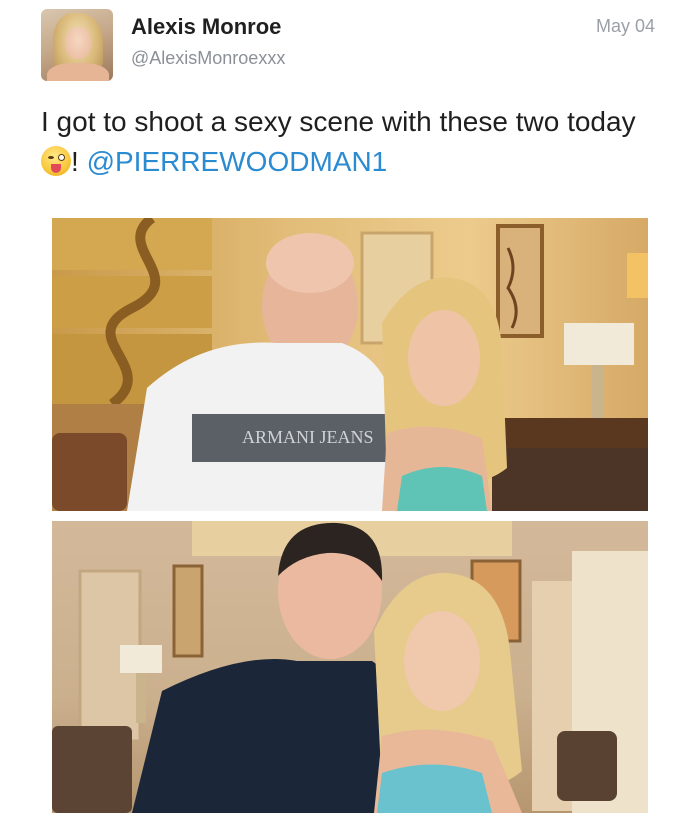 The height and width of the screenshot is (837, 700). Describe the element at coordinates (206, 27) in the screenshot. I see `author-name: Alexis Monroe` at that location.